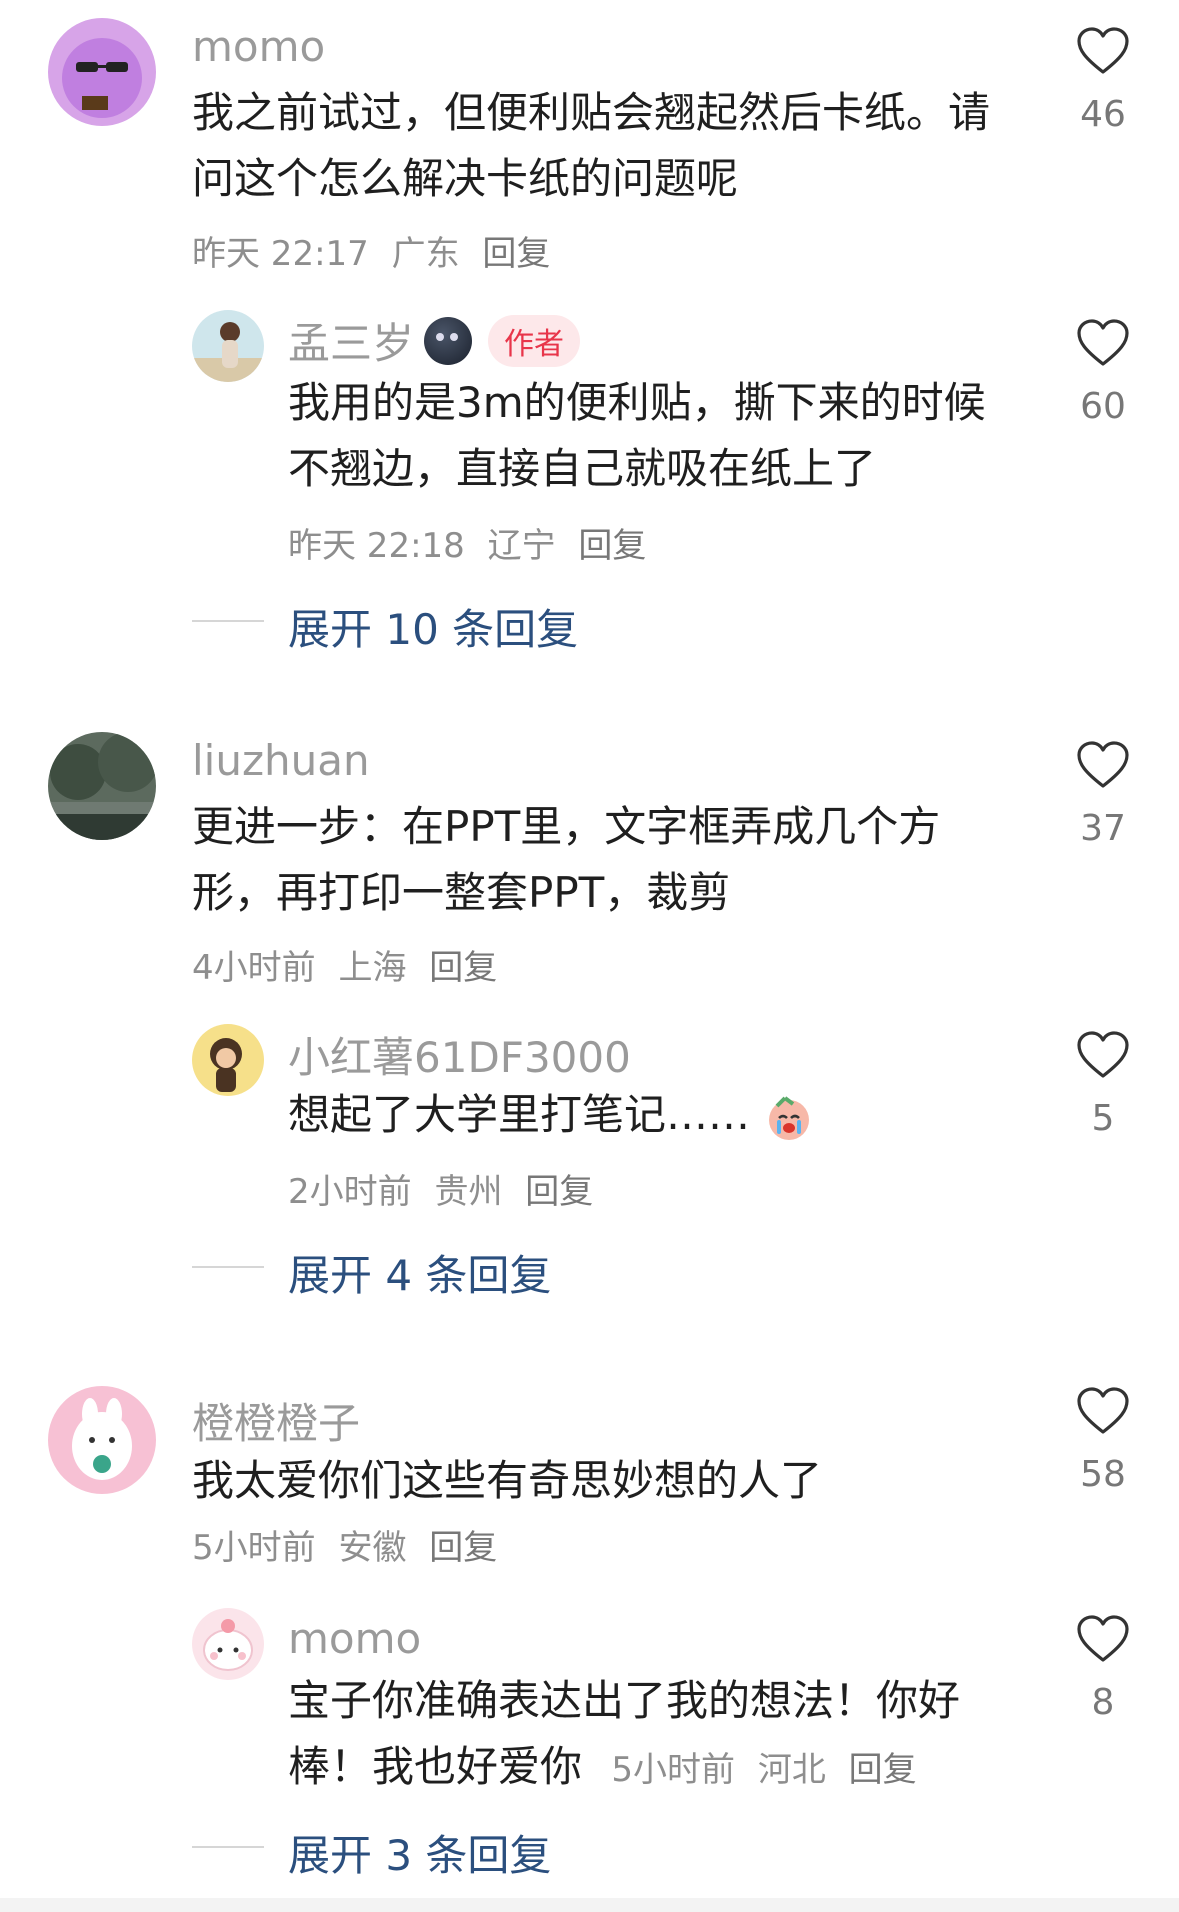 This screenshot has width=1179, height=1912. I want to click on crying-face-icon, so click(789, 1117).